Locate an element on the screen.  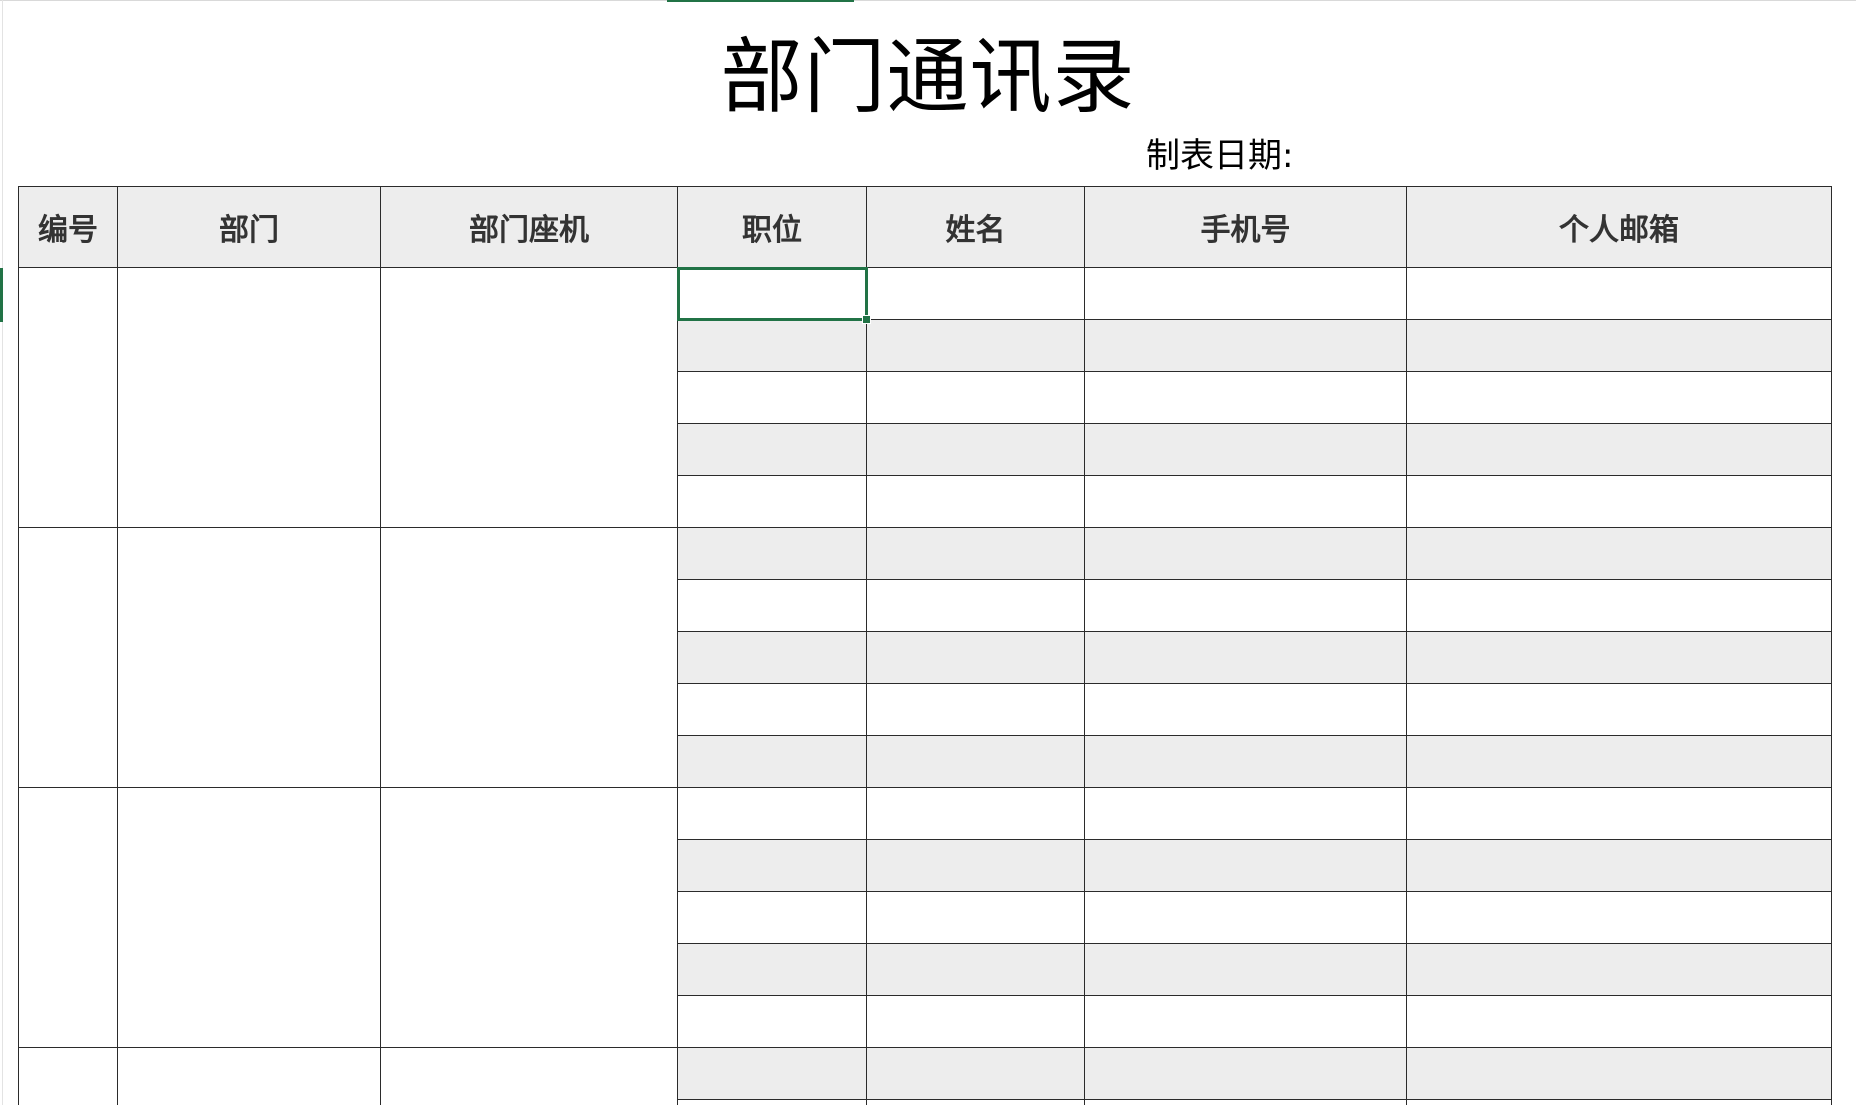
column-header-department: 部门 is located at coordinates (249, 227).